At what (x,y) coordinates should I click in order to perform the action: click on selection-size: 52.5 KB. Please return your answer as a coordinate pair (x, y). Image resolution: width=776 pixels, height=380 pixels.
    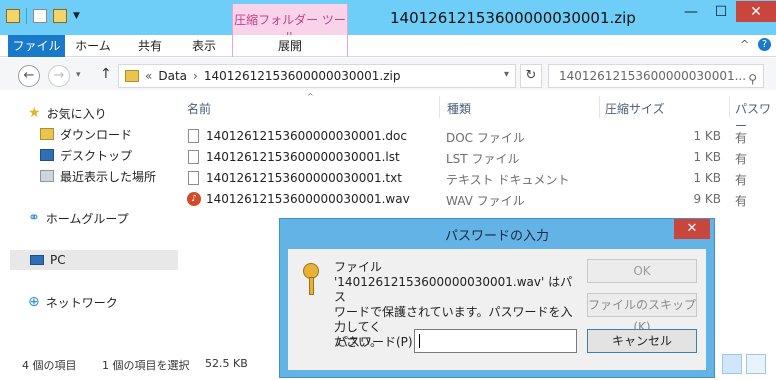
    Looking at the image, I should click on (226, 363).